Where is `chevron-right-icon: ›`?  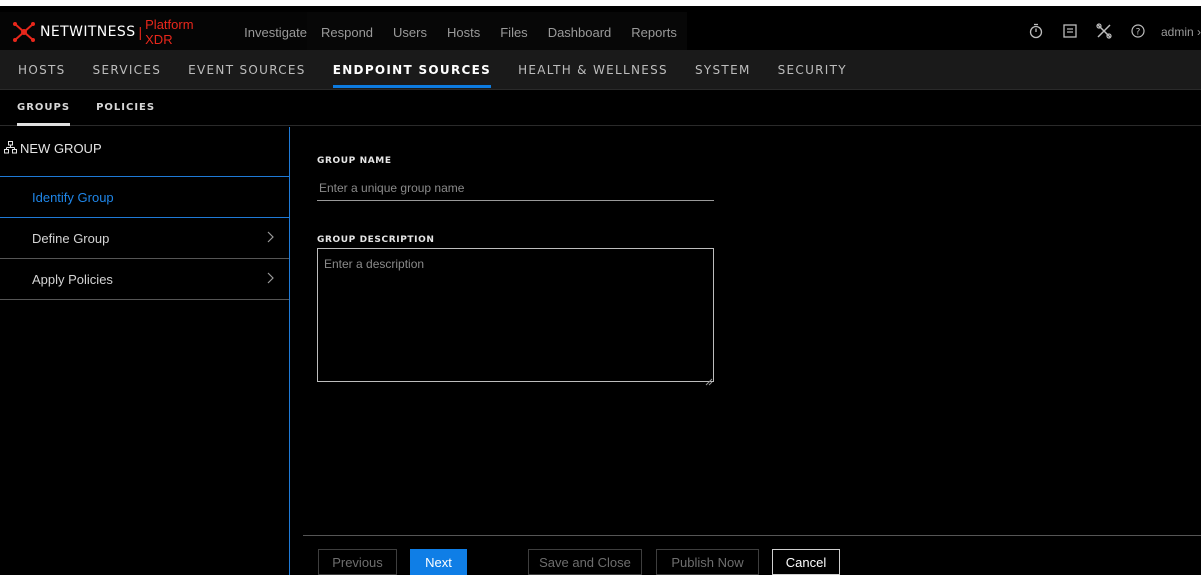 chevron-right-icon: › is located at coordinates (1197, 32).